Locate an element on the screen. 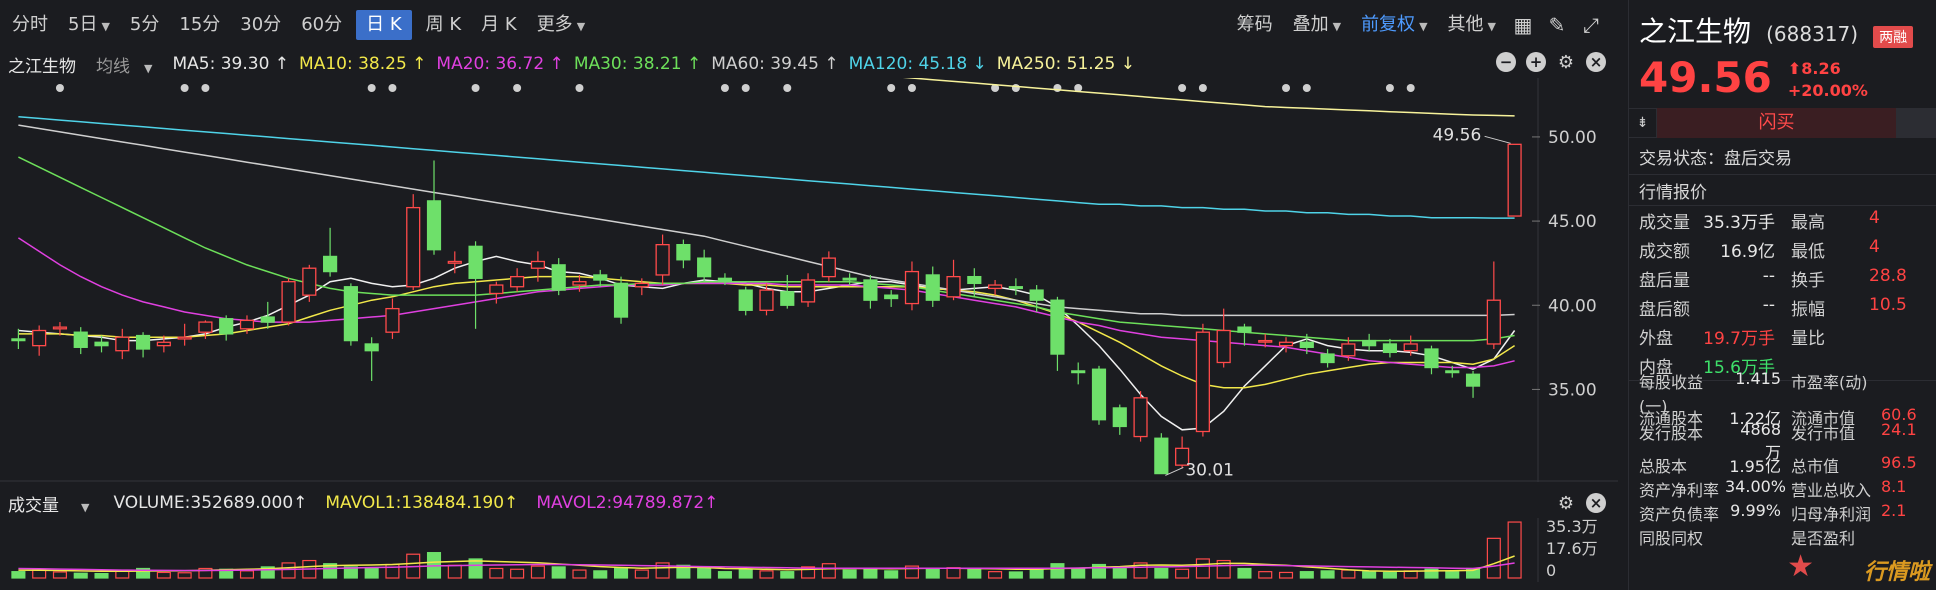  collapse-icon: ⇟ is located at coordinates (1643, 123).